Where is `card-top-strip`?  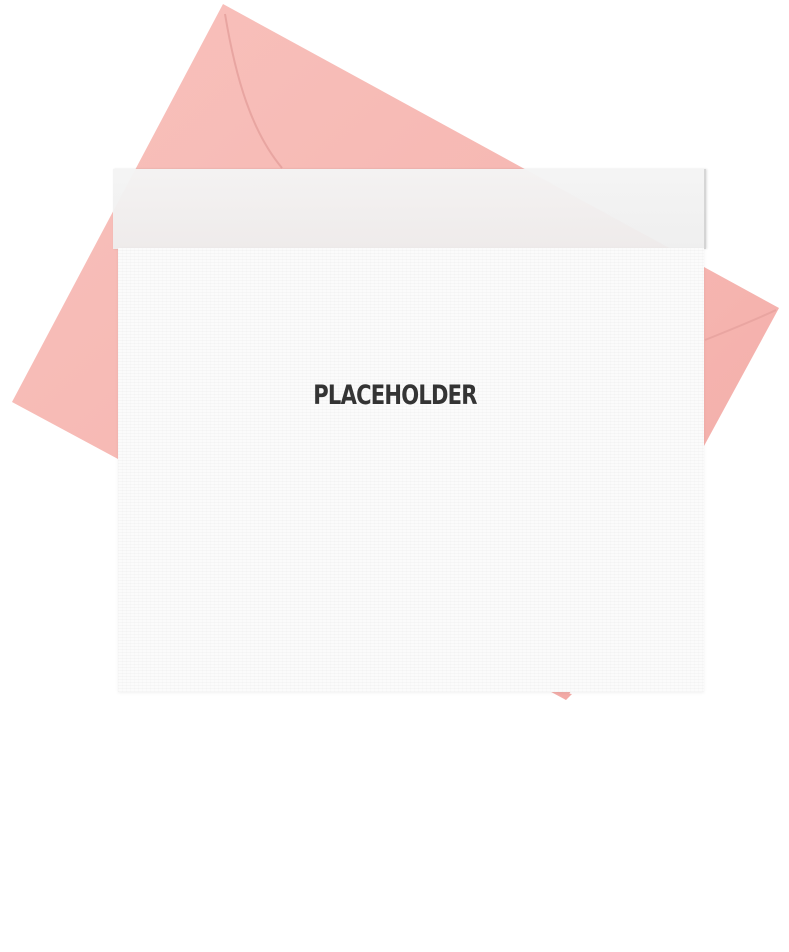 card-top-strip is located at coordinates (409, 209).